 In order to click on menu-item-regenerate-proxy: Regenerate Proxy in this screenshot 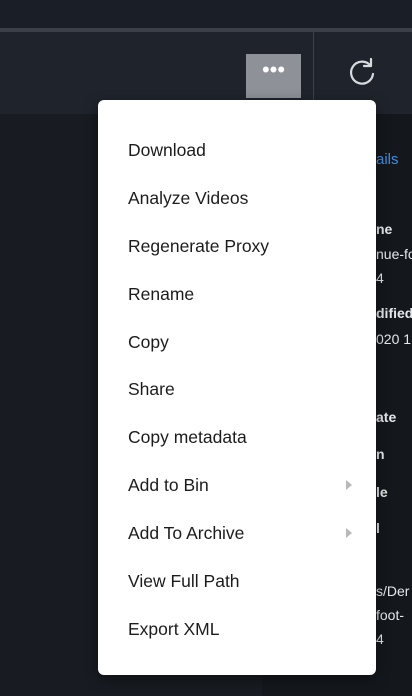, I will do `click(237, 246)`.